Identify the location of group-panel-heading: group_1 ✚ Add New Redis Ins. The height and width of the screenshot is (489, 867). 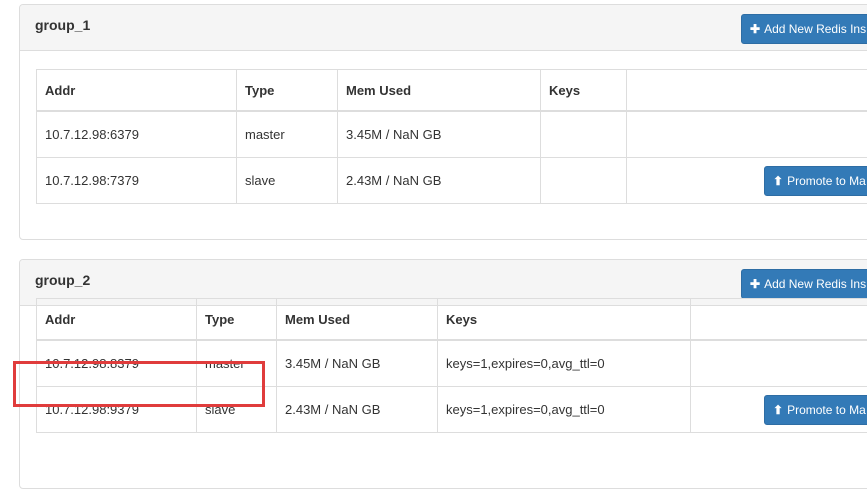
(443, 28).